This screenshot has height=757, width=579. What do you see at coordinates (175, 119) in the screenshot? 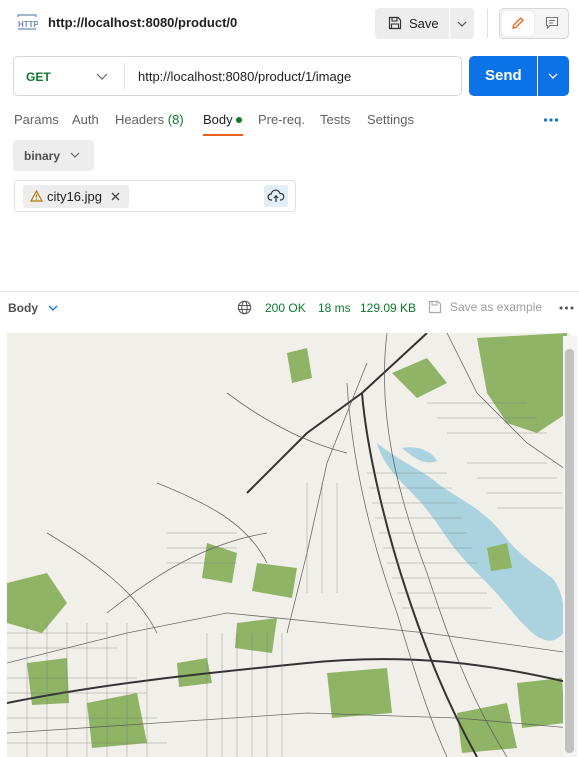
I see `headers-count: (8)` at bounding box center [175, 119].